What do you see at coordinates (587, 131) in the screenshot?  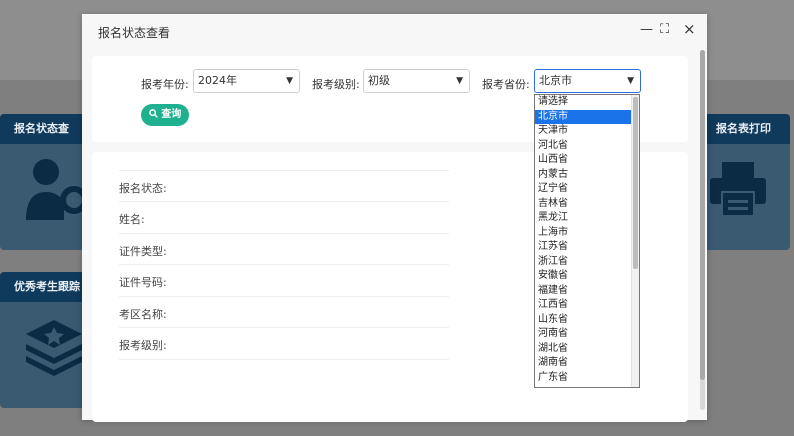 I see `province-option: 天津市` at bounding box center [587, 131].